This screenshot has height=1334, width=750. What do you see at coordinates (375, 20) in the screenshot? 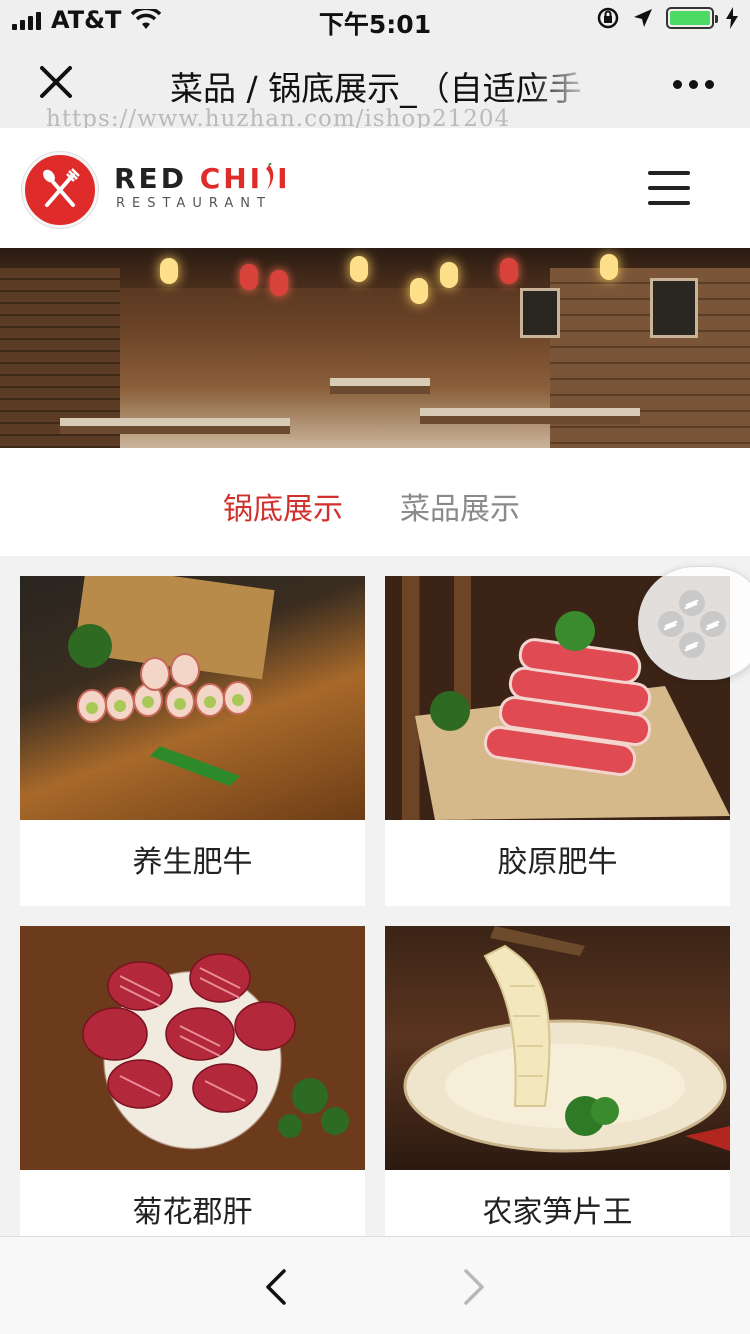
I see `status-bar: AT&T 下午5:01` at bounding box center [375, 20].